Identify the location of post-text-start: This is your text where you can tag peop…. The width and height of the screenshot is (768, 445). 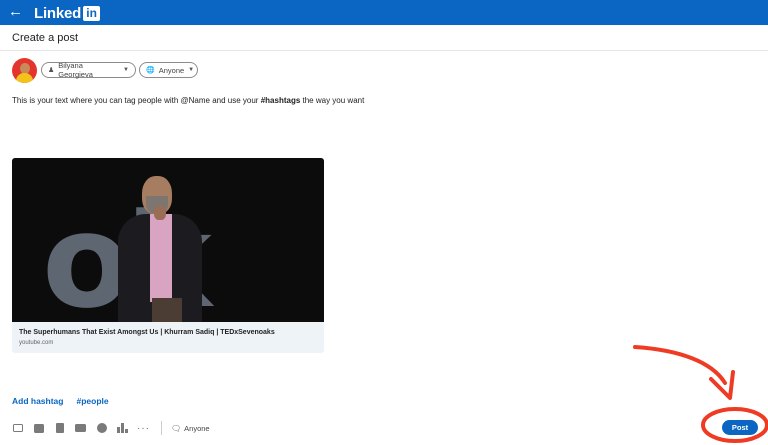
(136, 100).